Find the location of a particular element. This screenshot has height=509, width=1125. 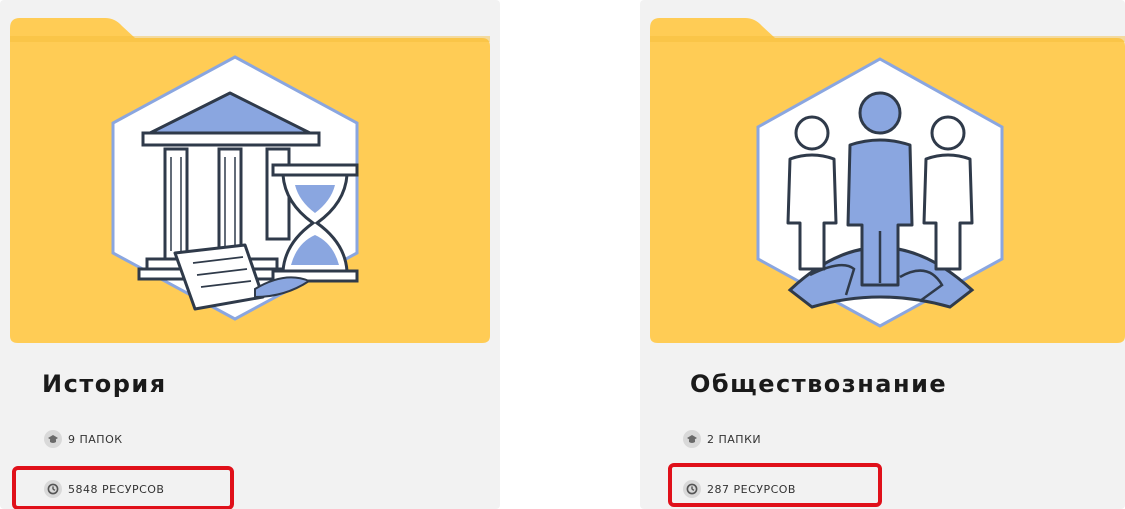

folders-count: 9 ПАПОК is located at coordinates (83, 439).